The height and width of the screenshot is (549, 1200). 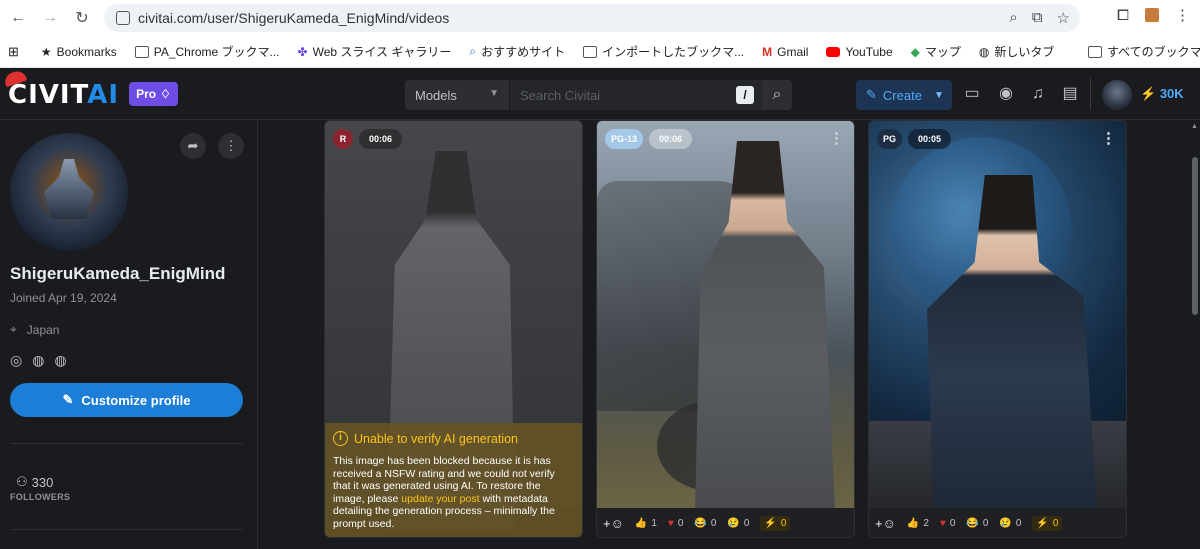 I want to click on bookmark-star-icon: ☆, so click(x=1063, y=18).